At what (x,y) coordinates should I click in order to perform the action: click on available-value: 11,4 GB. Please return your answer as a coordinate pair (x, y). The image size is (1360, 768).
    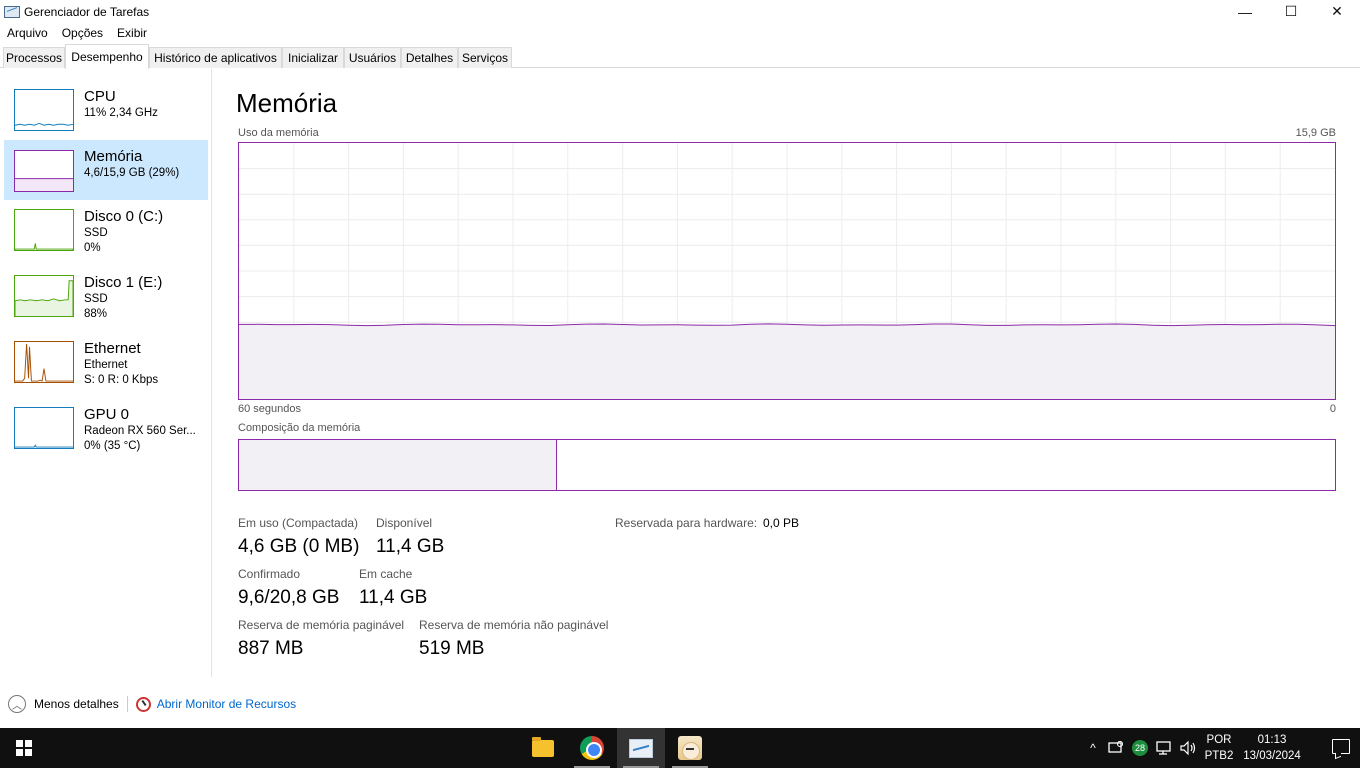
    Looking at the image, I should click on (410, 546).